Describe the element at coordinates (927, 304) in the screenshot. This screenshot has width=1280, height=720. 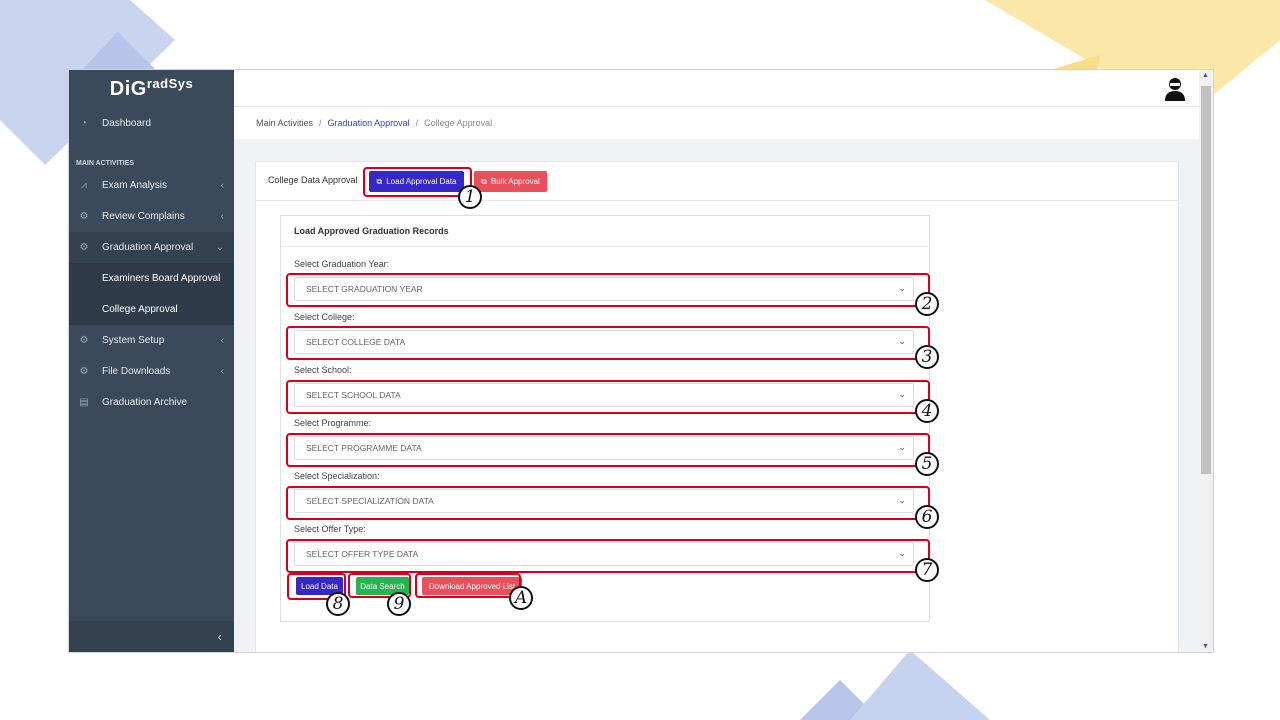
I see `annotation-badge: 2` at that location.